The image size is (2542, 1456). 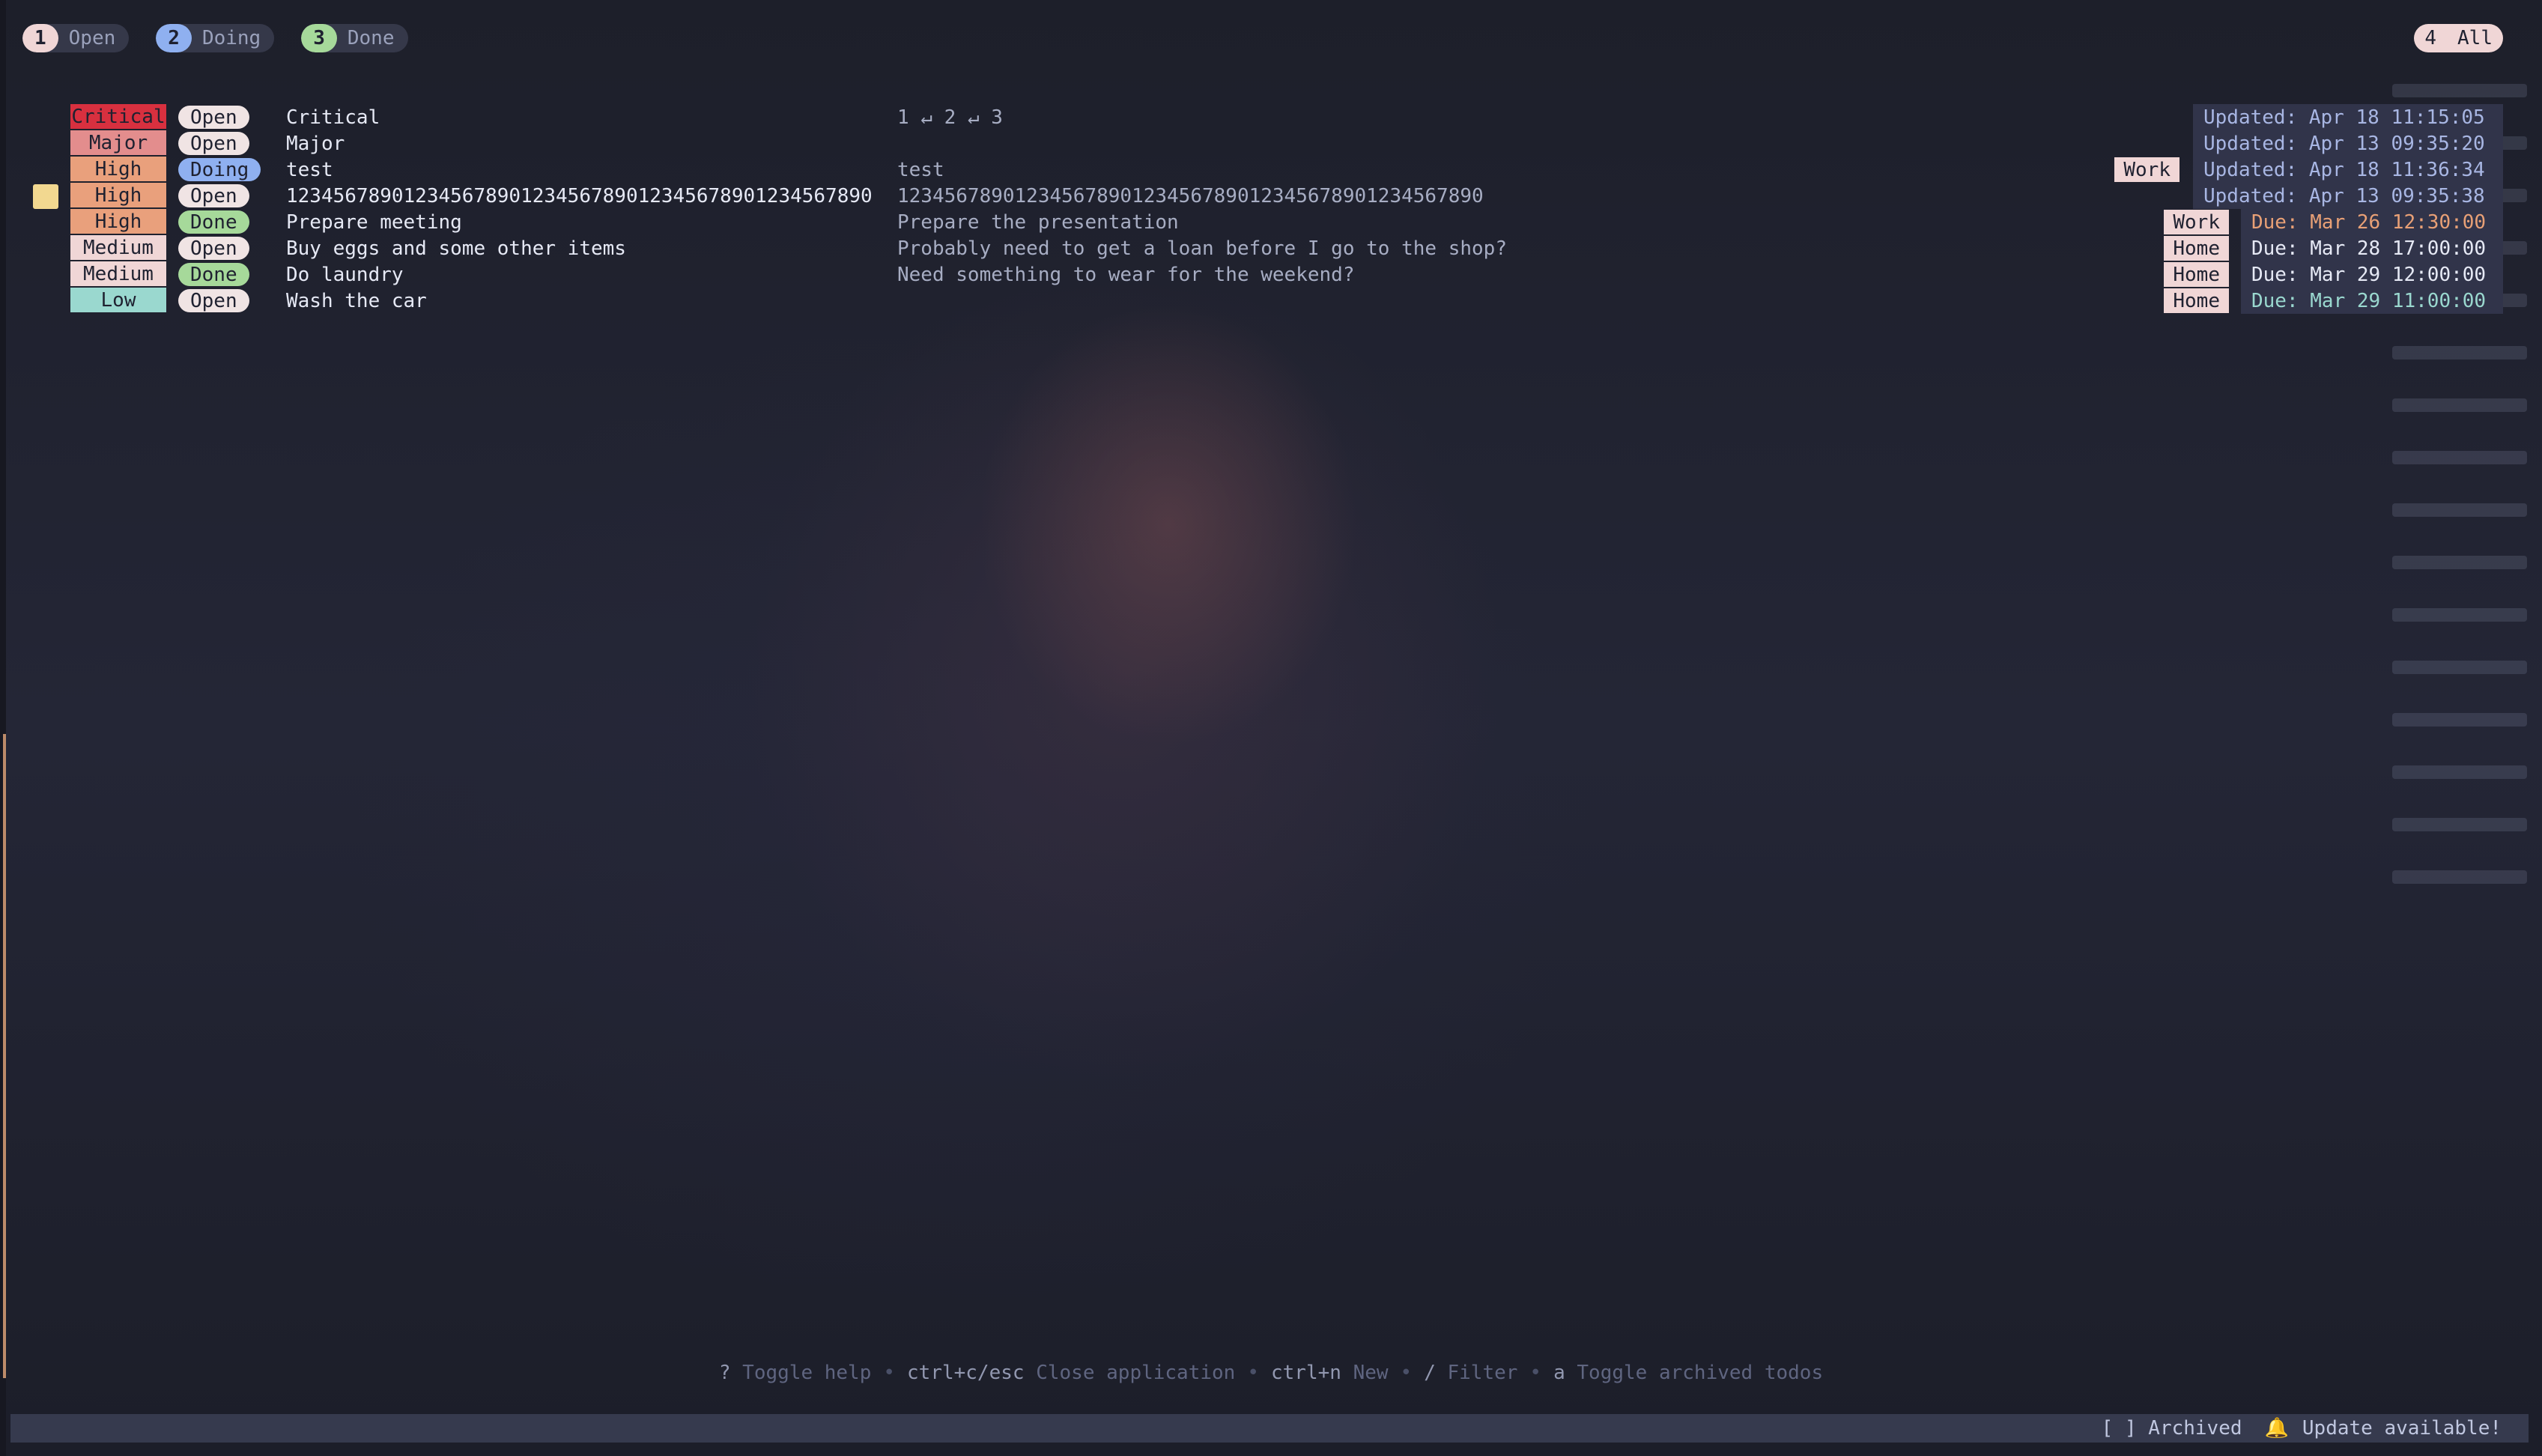 I want to click on left-accent-line, so click(x=4, y=1056).